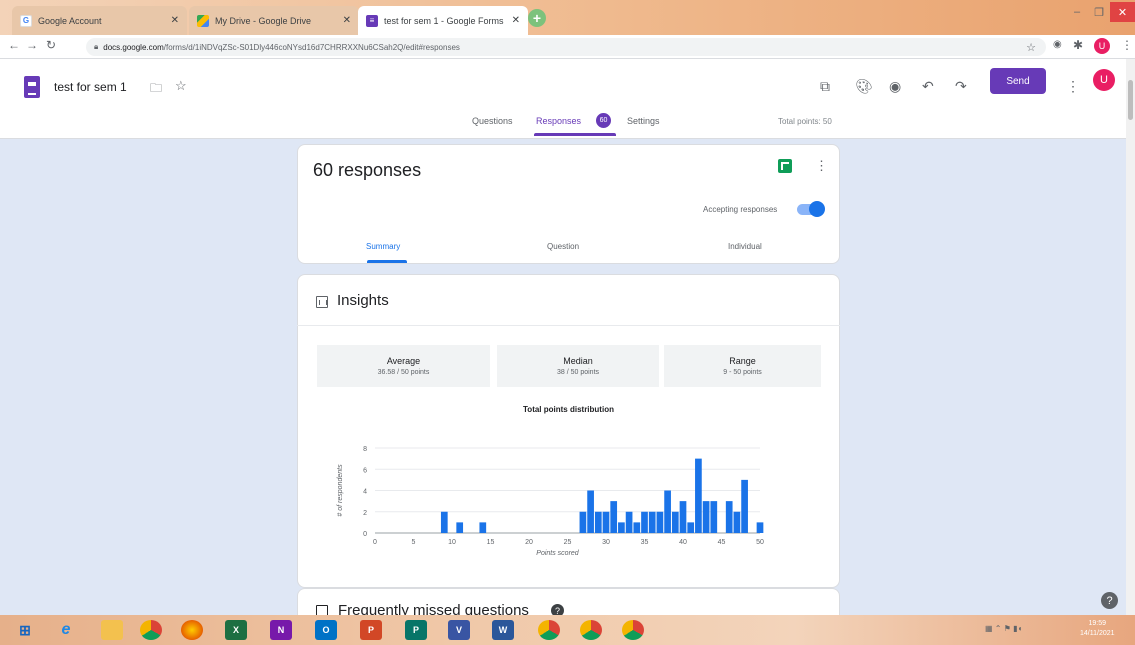 The image size is (1135, 645). I want to click on extensions-puzzle-icon: ✱, so click(1078, 45).